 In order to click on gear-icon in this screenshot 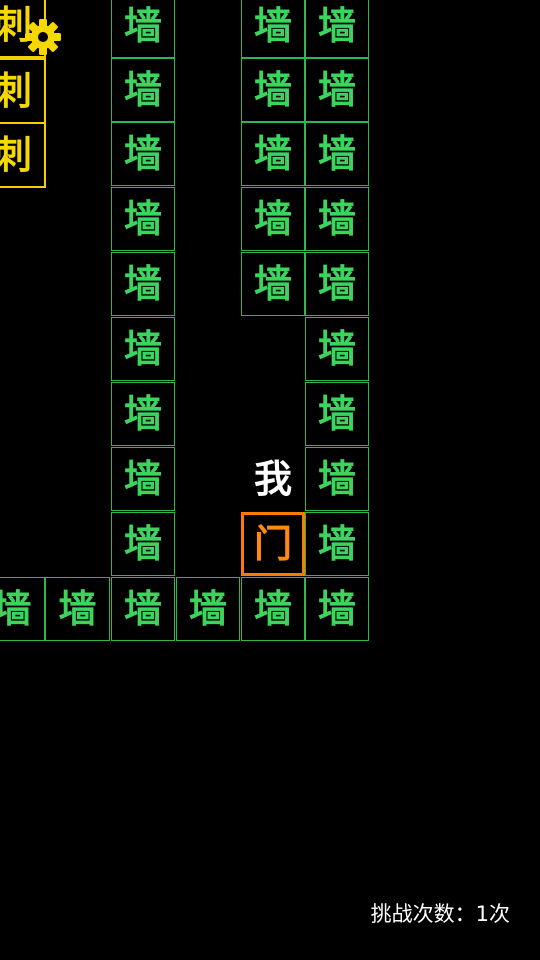, I will do `click(43, 37)`.